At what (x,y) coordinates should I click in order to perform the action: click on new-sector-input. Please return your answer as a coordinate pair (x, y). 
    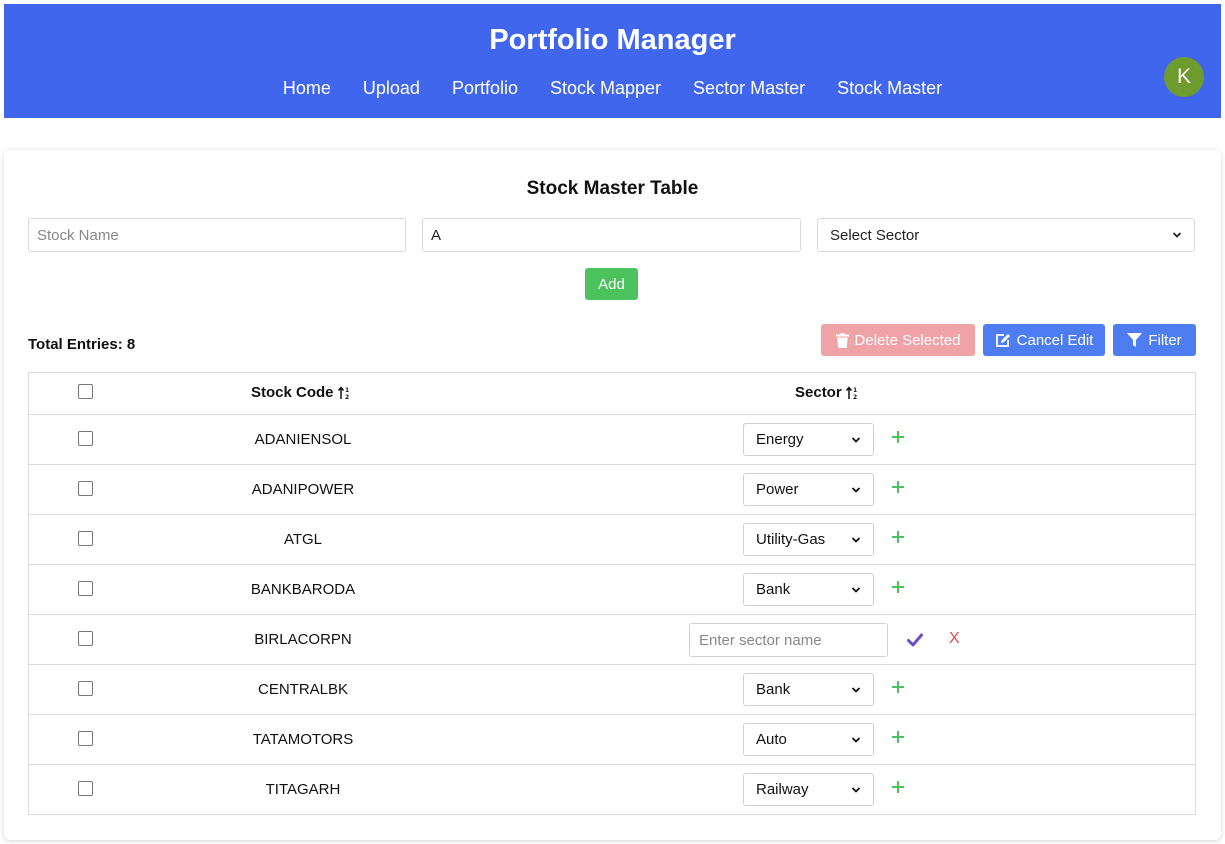
    Looking at the image, I should click on (788, 640).